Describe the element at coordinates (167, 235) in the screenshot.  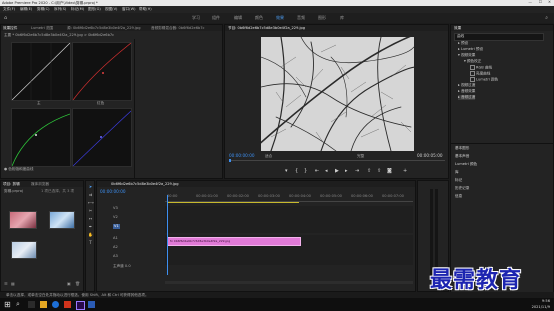
I see `timeline-playhead` at that location.